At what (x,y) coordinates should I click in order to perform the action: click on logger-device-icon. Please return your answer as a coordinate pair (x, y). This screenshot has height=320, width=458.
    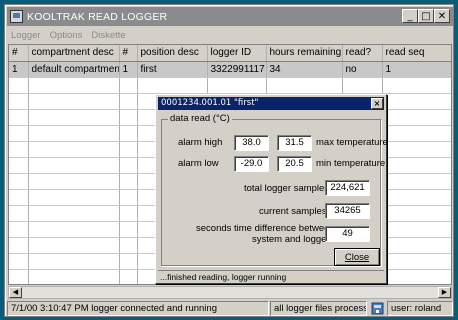
    Looking at the image, I should click on (377, 308).